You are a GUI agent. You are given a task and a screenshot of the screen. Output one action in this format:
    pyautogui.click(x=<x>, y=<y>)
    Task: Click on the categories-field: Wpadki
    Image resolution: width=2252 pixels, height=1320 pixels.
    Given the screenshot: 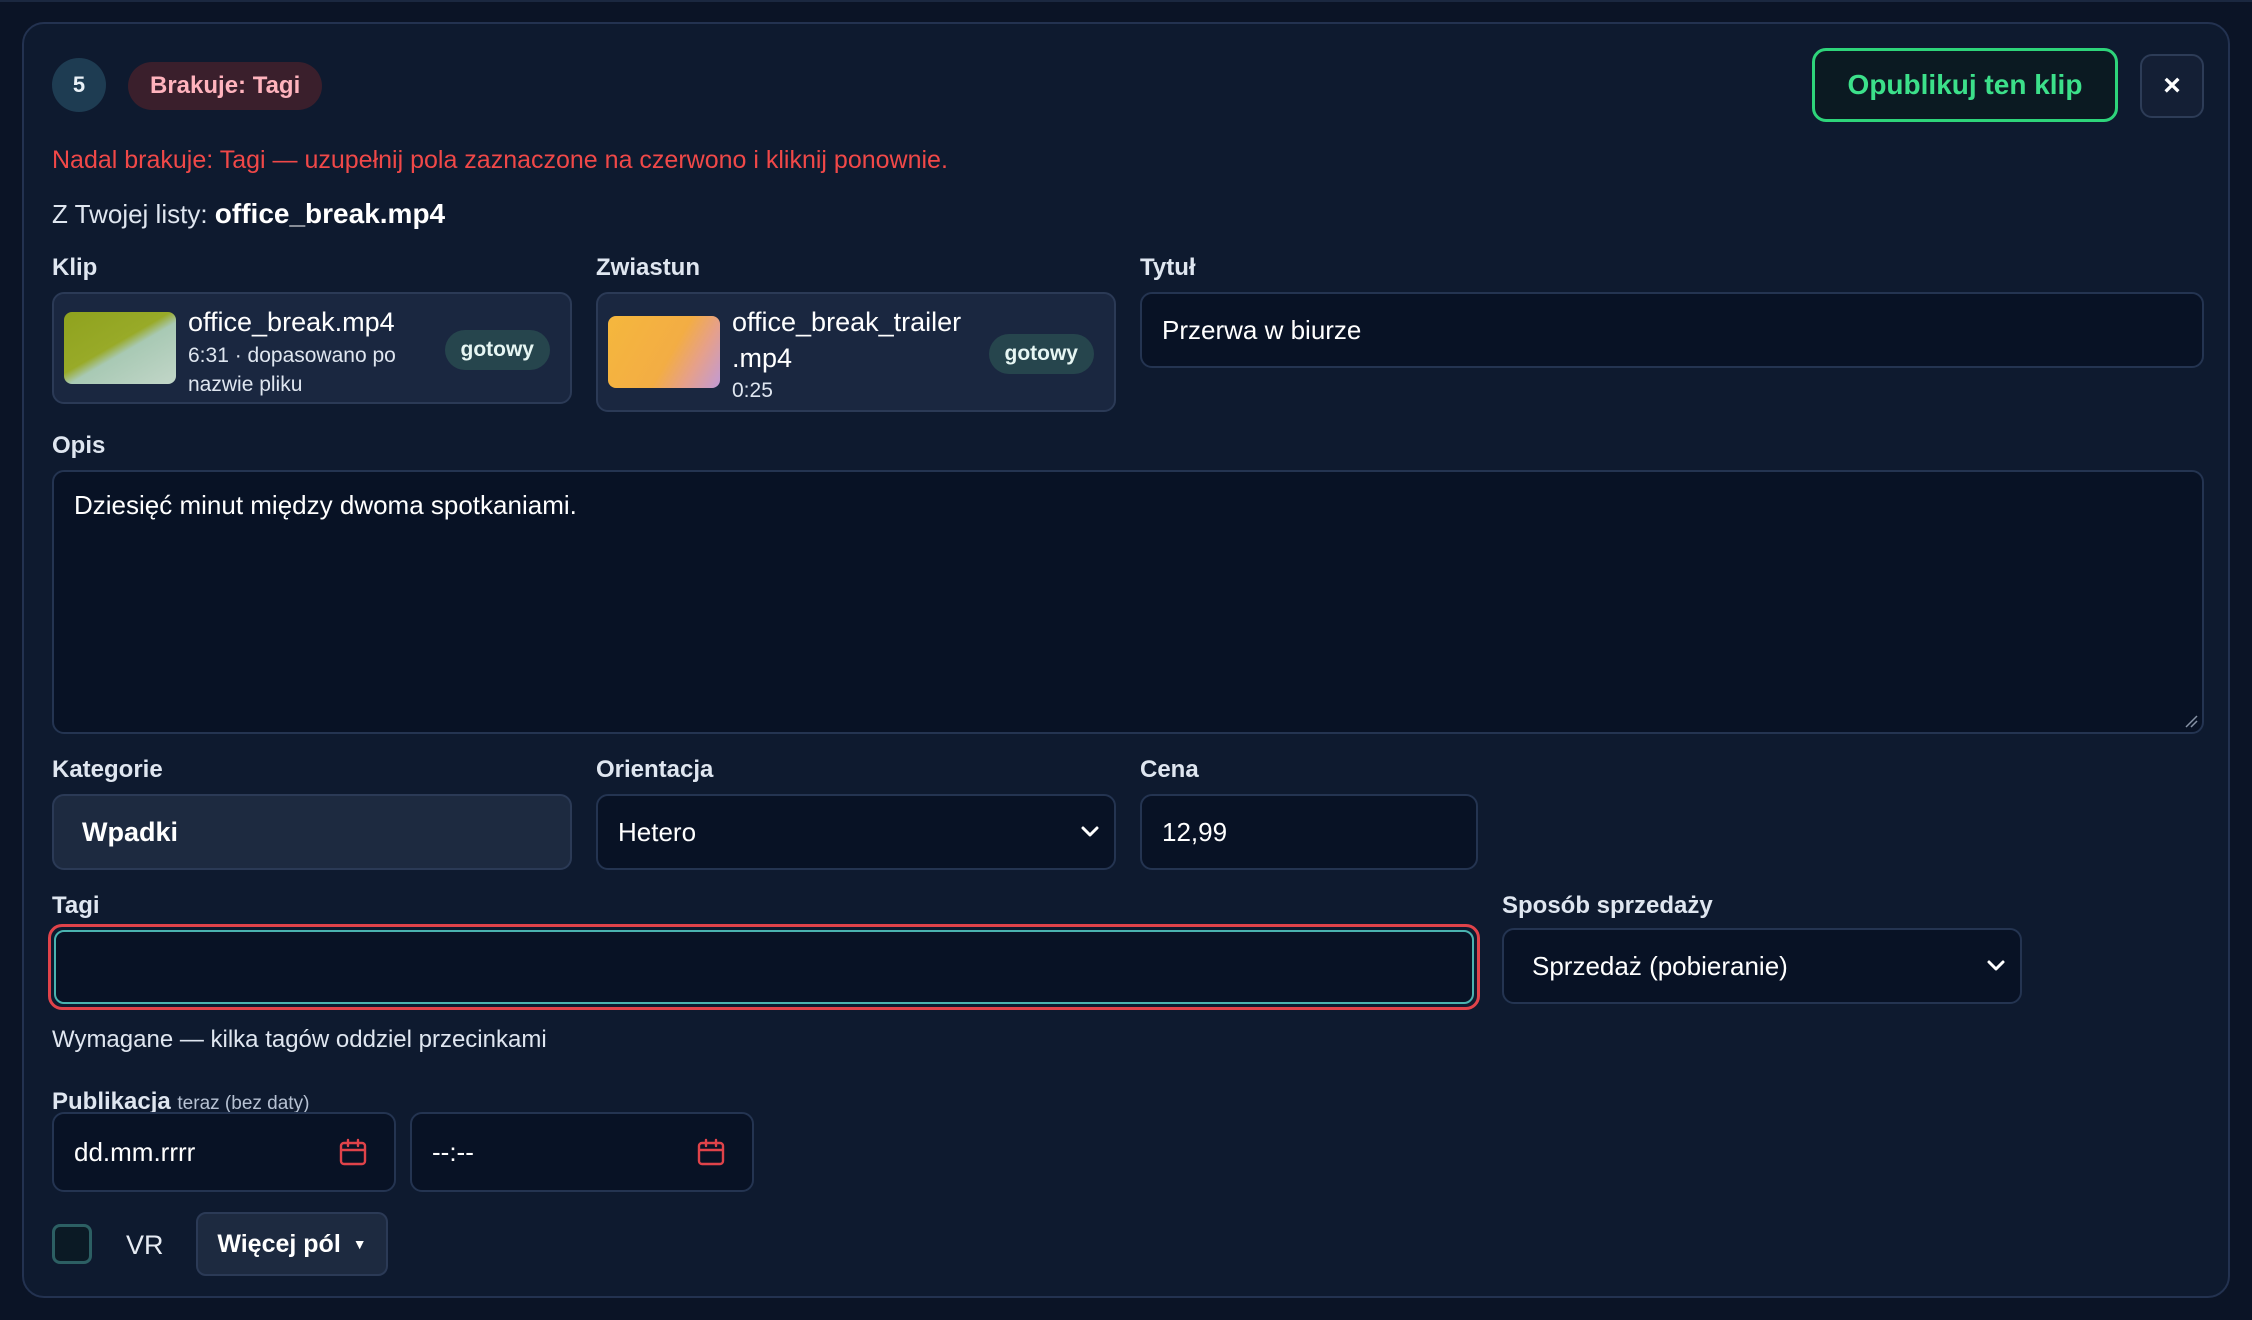 What is the action you would take?
    pyautogui.click(x=312, y=832)
    